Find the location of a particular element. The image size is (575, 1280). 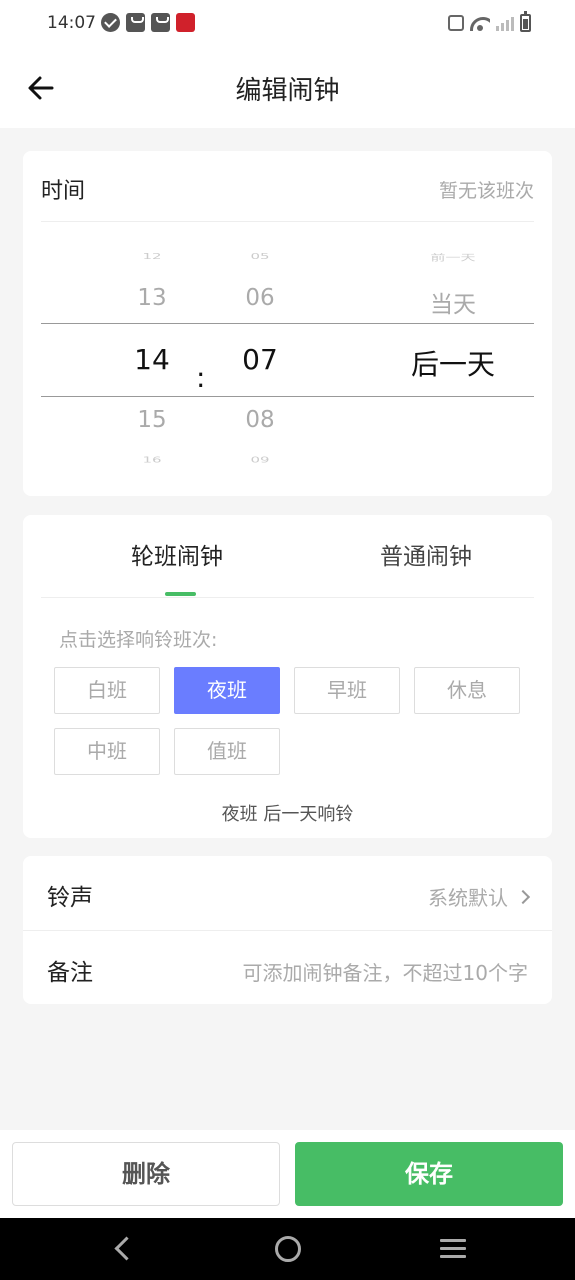

tab-normal-alarm: 普通闹钟 is located at coordinates (426, 554).